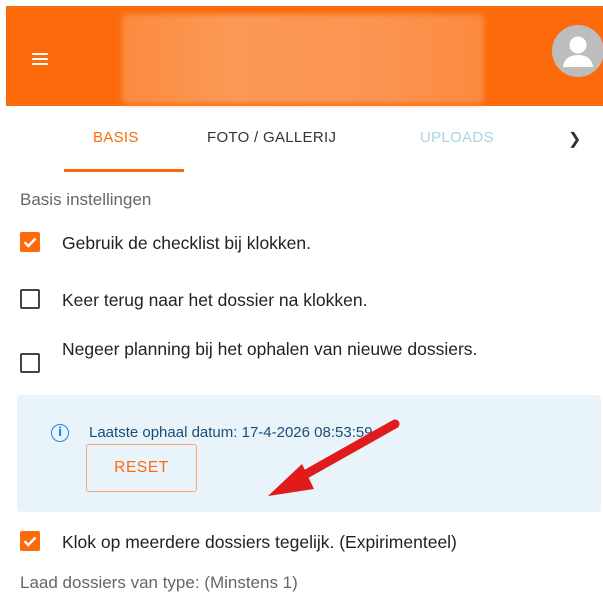  What do you see at coordinates (186, 243) in the screenshot?
I see `setting-label: Gebruik de checklist bij klokken.` at bounding box center [186, 243].